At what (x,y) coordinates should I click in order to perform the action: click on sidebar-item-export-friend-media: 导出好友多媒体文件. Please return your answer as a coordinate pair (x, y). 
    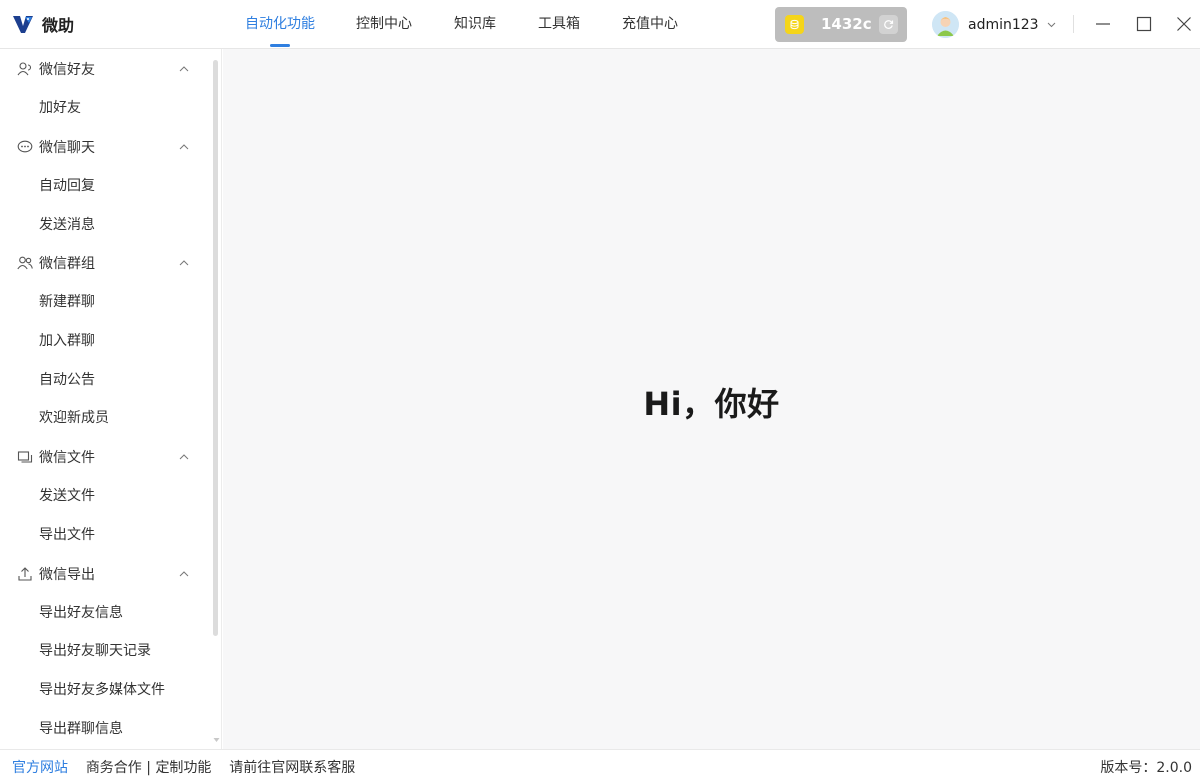
    Looking at the image, I should click on (105, 690).